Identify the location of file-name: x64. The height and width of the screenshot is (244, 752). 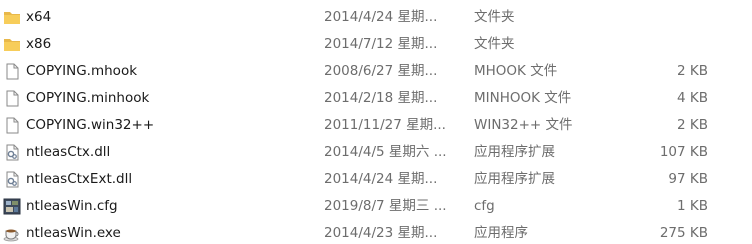
(39, 17).